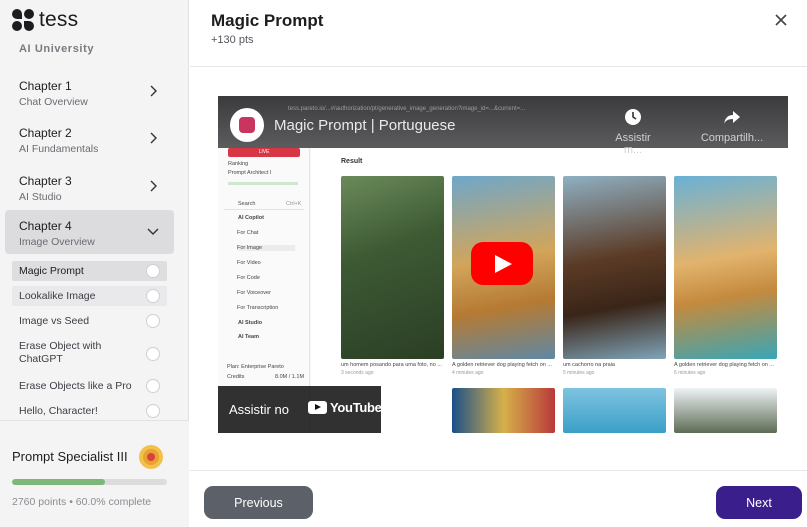  I want to click on section-title: AI University, so click(57, 49).